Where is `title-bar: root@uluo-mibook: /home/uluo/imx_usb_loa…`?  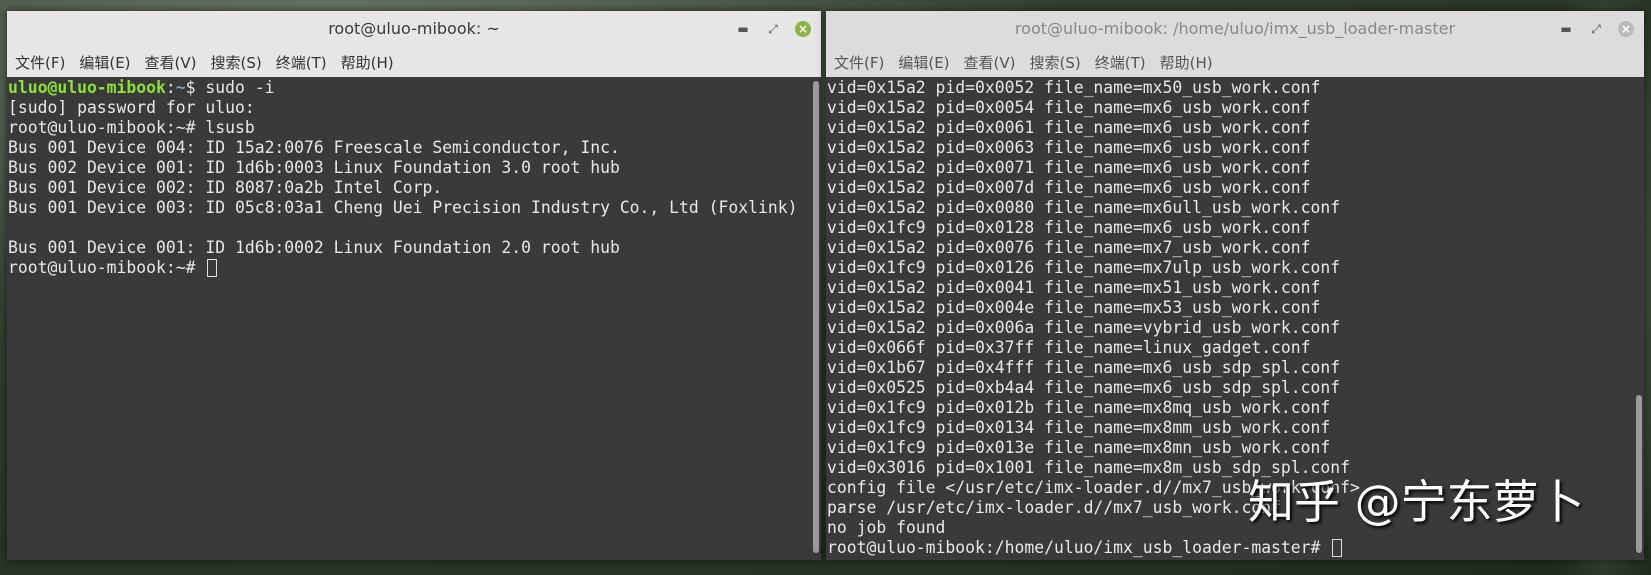
title-bar: root@uluo-mibook: /home/uluo/imx_usb_loa… is located at coordinates (1235, 29).